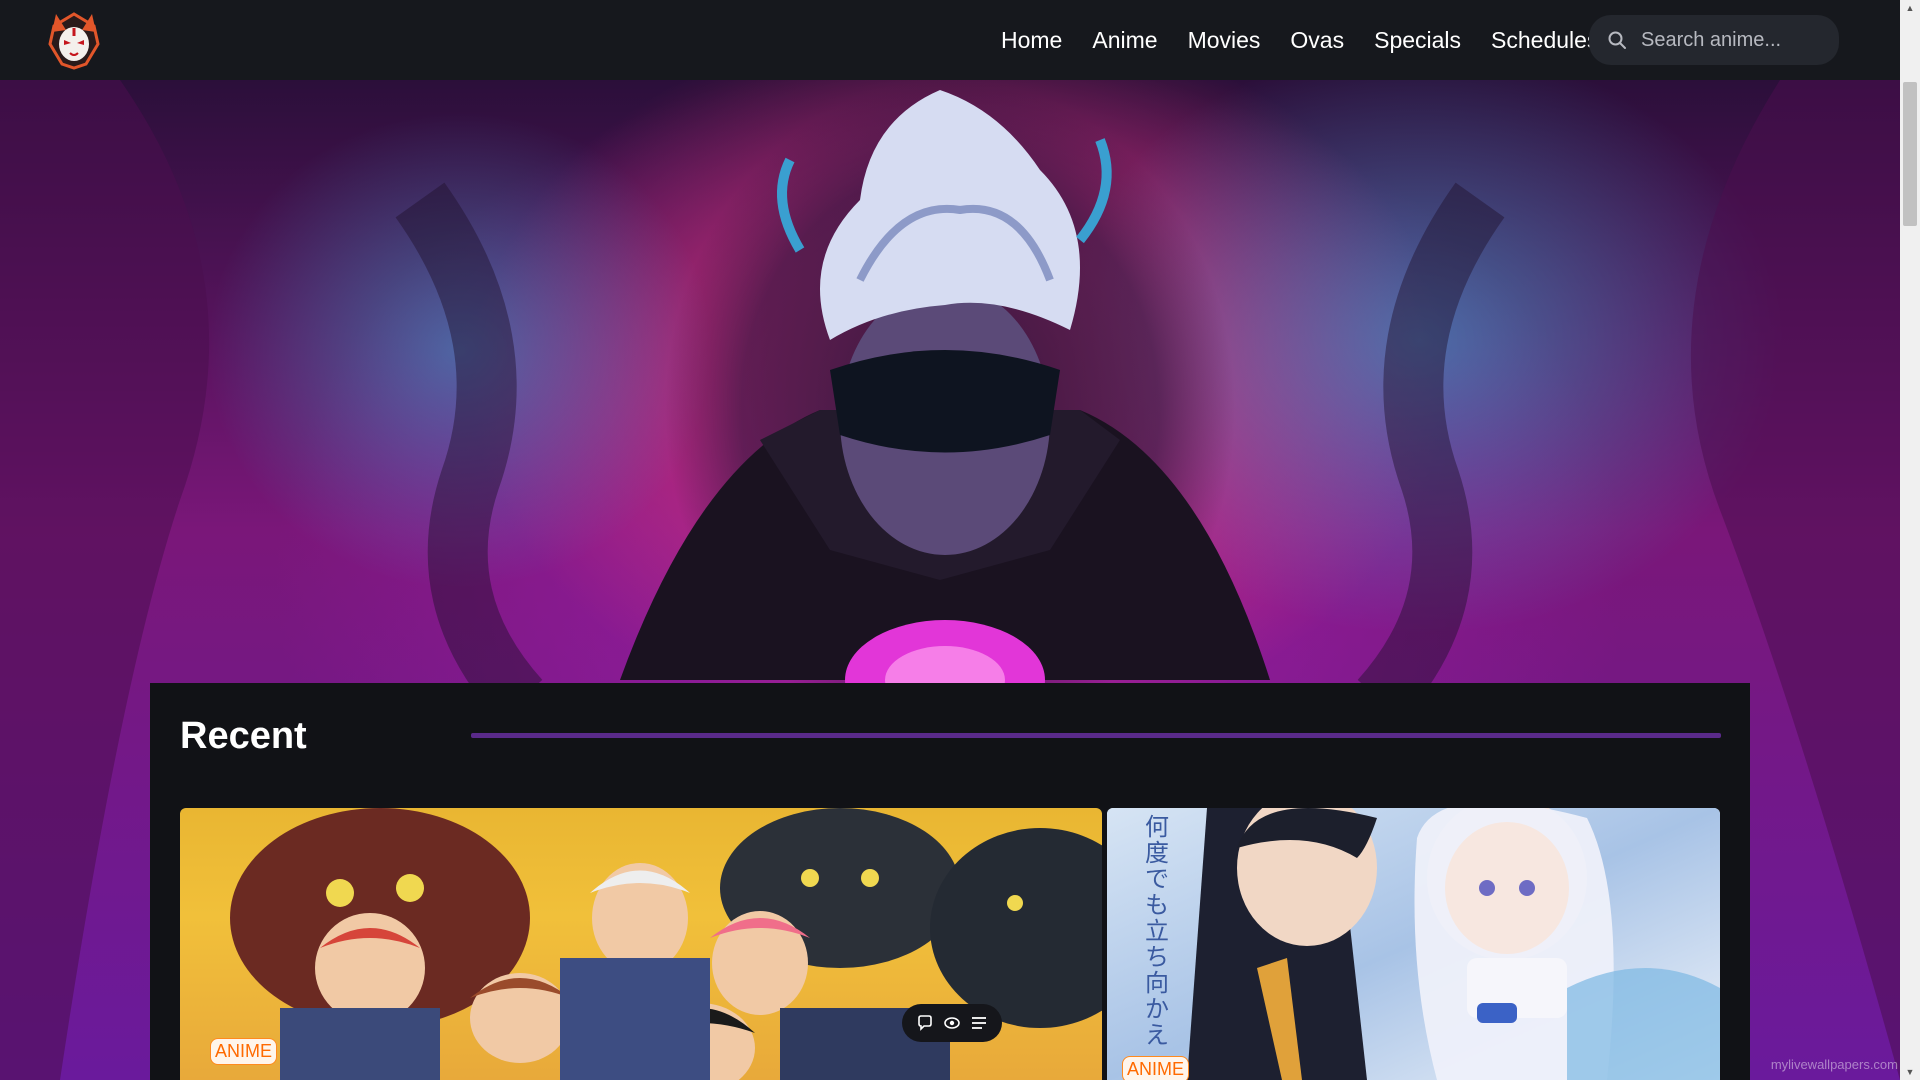 The height and width of the screenshot is (1080, 1920). I want to click on search-box, so click(1714, 40).